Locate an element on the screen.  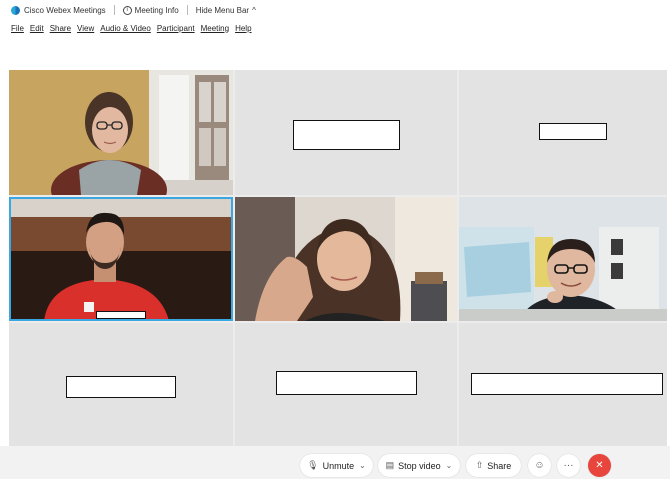
app-title: Cisco Webex Meetings is located at coordinates (58, 10).